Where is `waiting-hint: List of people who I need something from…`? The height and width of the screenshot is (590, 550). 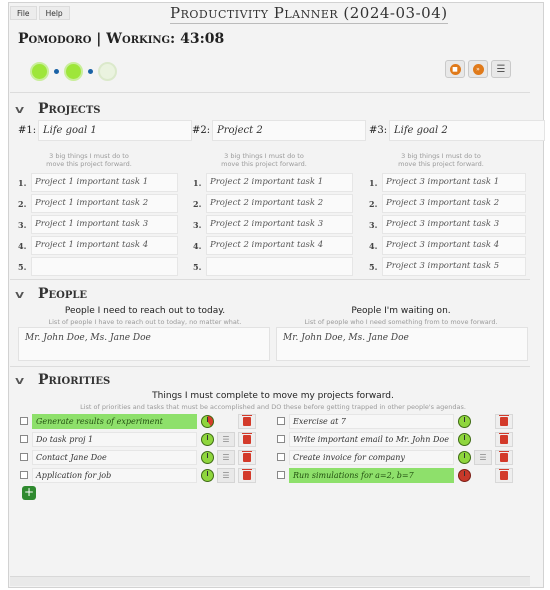 waiting-hint: List of people who I need something from… is located at coordinates (401, 322).